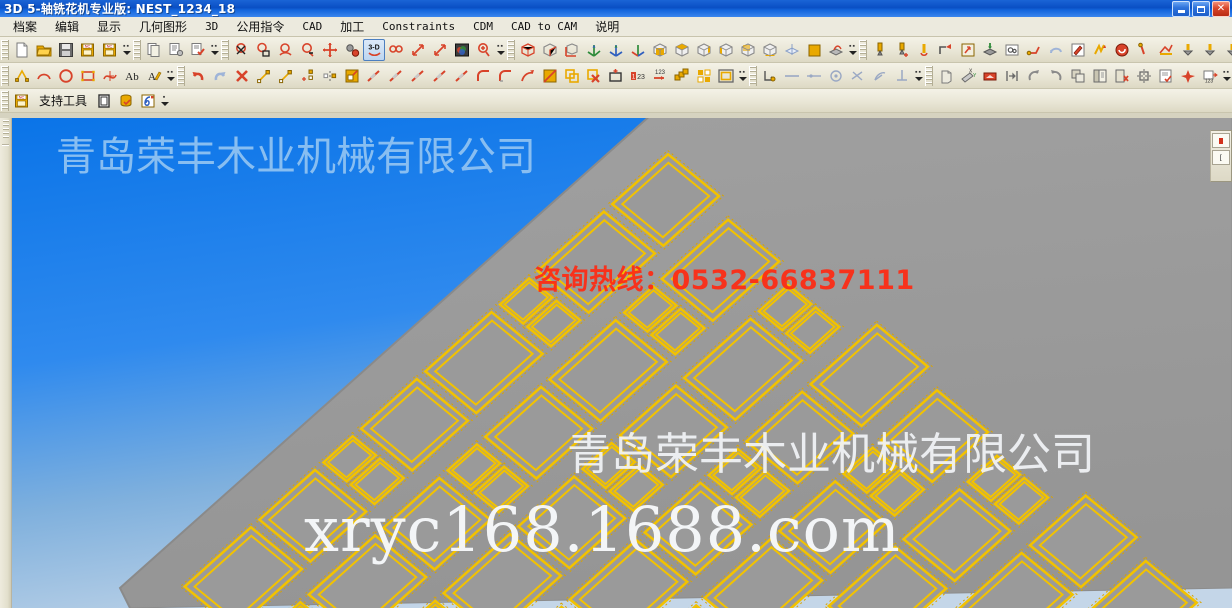 The height and width of the screenshot is (608, 1232). I want to click on axis-blue-icon, so click(616, 50).